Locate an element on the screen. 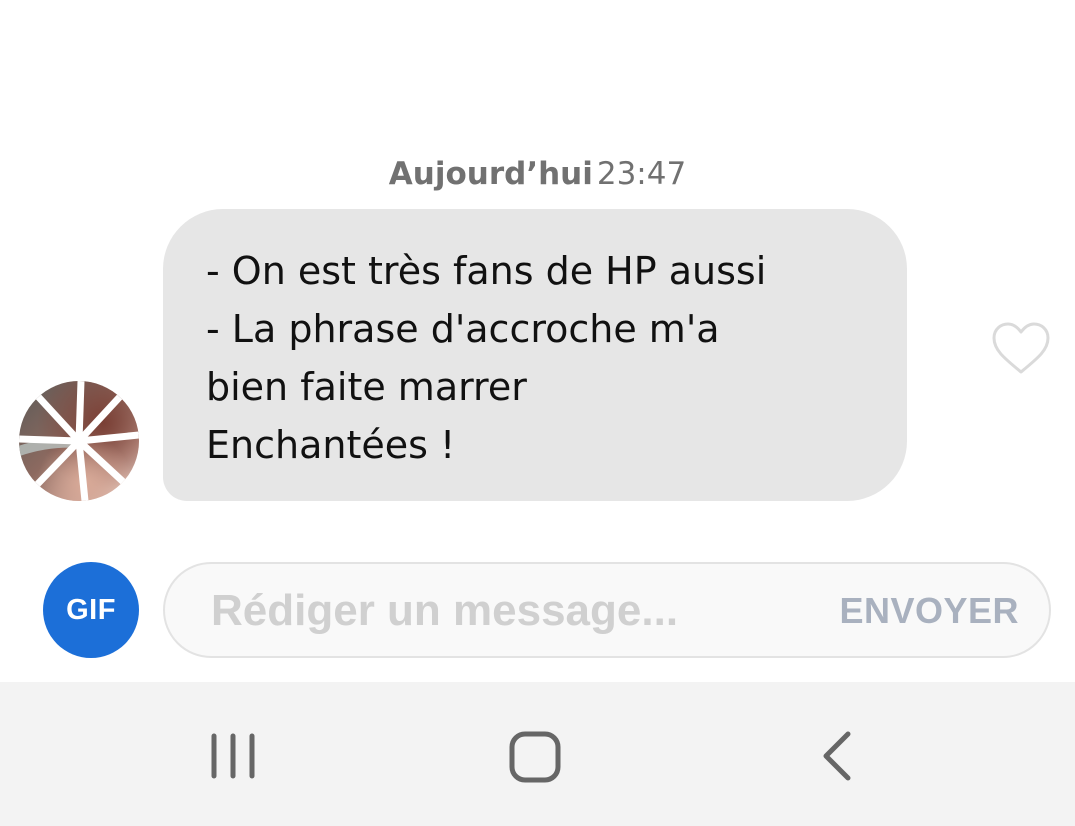 The image size is (1075, 826). back-icon is located at coordinates (837, 756).